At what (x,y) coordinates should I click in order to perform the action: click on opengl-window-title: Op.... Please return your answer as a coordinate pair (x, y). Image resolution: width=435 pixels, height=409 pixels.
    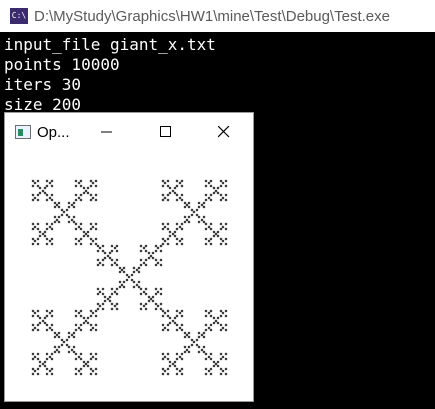
    Looking at the image, I should click on (53, 132).